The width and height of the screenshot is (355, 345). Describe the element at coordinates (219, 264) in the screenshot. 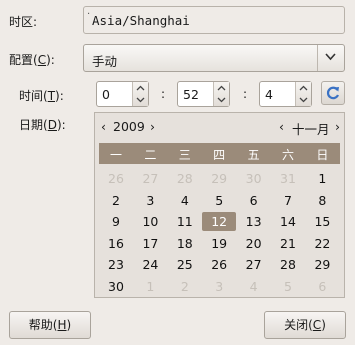

I see `calendar-day: 26` at that location.